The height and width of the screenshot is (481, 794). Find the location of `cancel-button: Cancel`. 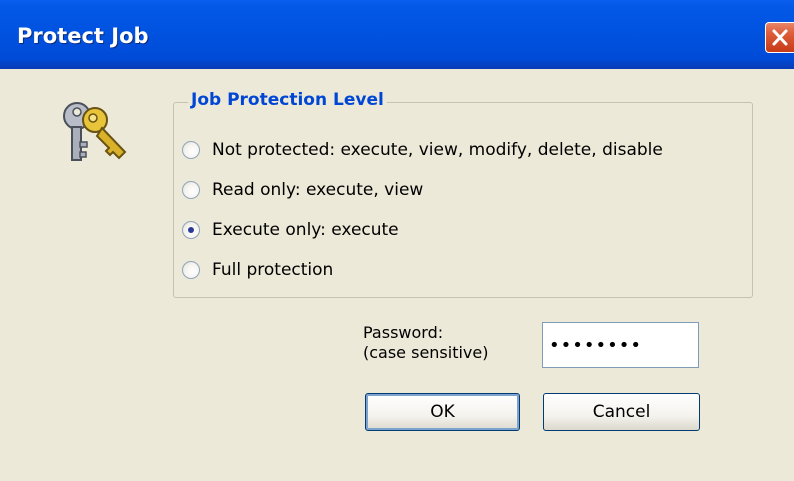

cancel-button: Cancel is located at coordinates (621, 412).